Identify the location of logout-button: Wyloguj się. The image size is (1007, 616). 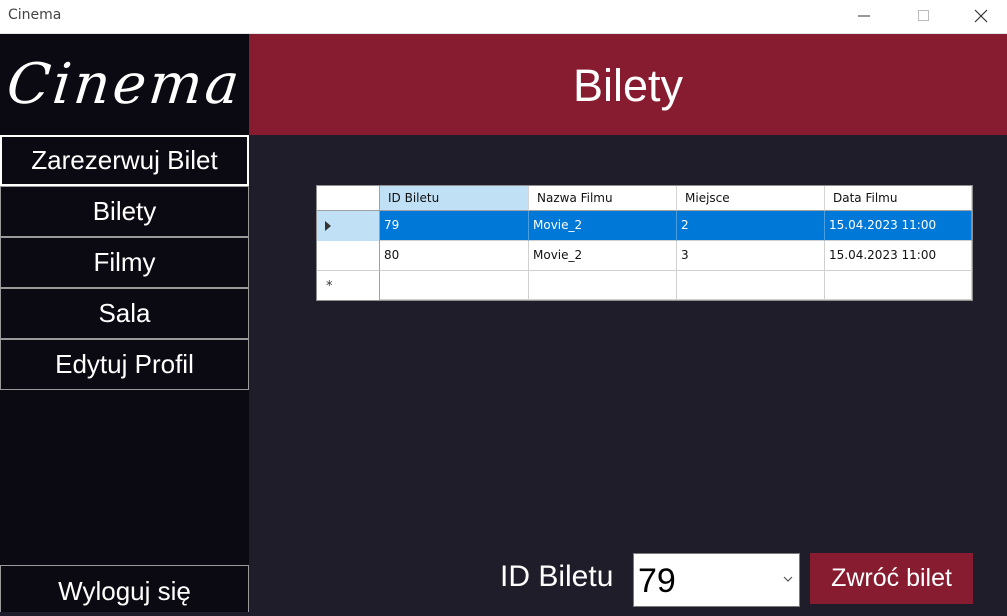
(124, 588).